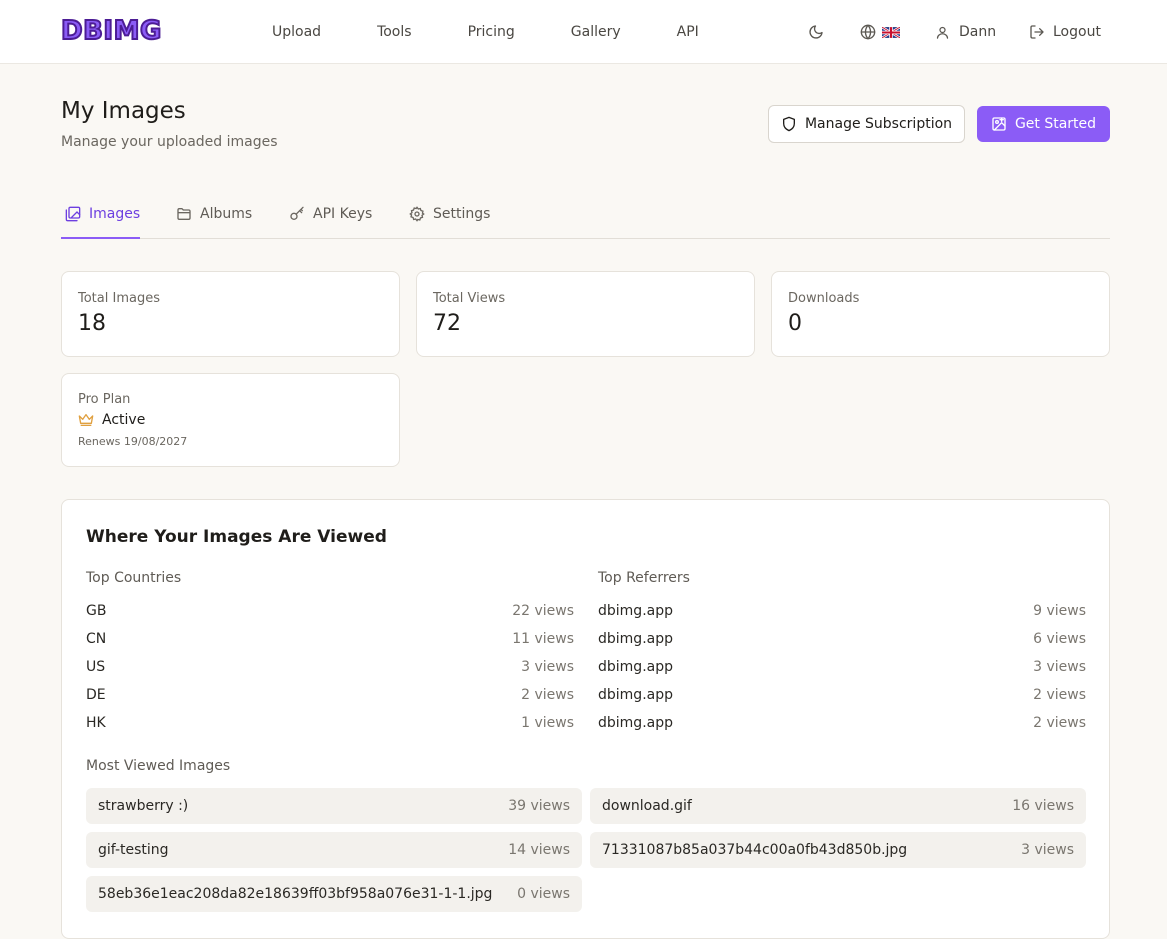  I want to click on referrer-row: dbimg.app 3 views, so click(842, 667).